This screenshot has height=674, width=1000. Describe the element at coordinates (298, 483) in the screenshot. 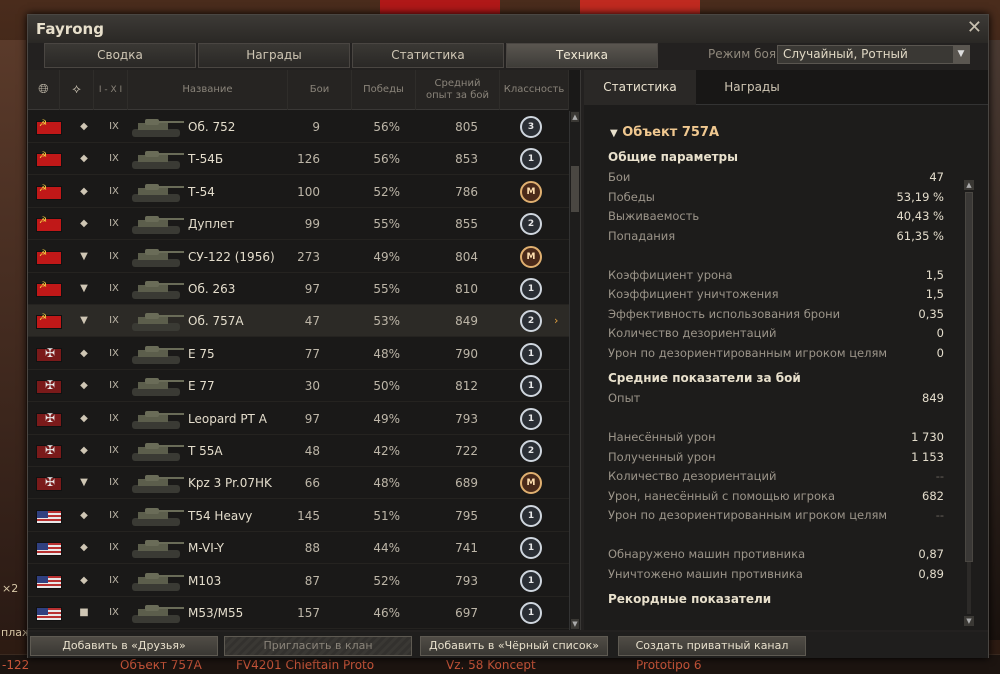

I see `table-row: ▼ IX Kpz 3 Pr.07HK 66 48% 689 M` at that location.